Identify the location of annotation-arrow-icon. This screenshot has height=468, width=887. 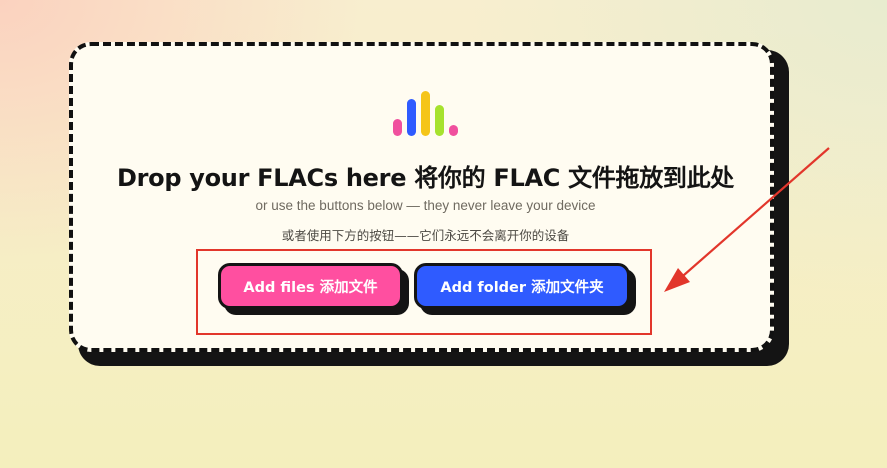
(747, 219).